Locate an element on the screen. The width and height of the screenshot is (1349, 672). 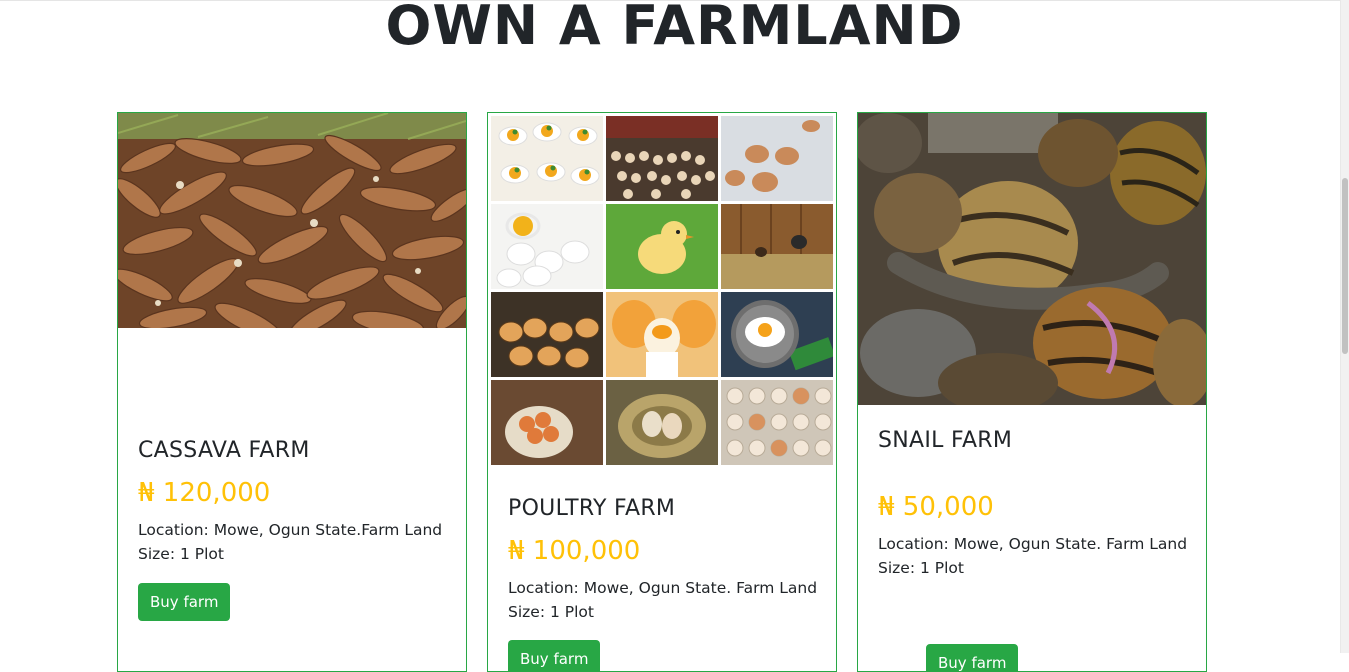
egg-market-tile is located at coordinates (662, 158).